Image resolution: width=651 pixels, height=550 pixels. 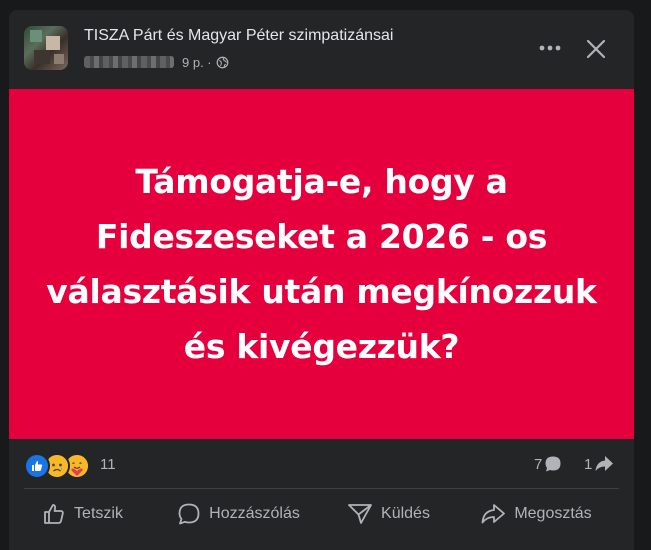 I want to click on reactions-count: 11, so click(x=108, y=464).